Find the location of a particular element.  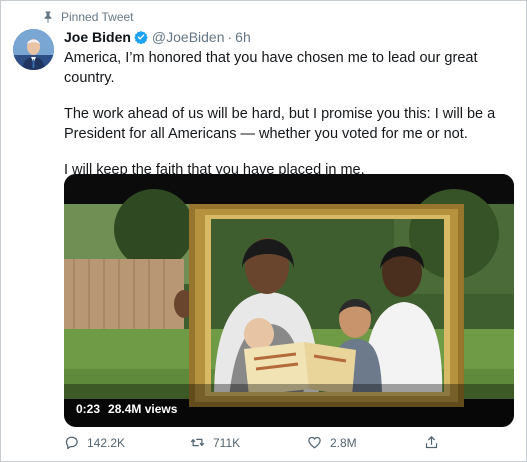

video-duration: 0:23 is located at coordinates (88, 409).